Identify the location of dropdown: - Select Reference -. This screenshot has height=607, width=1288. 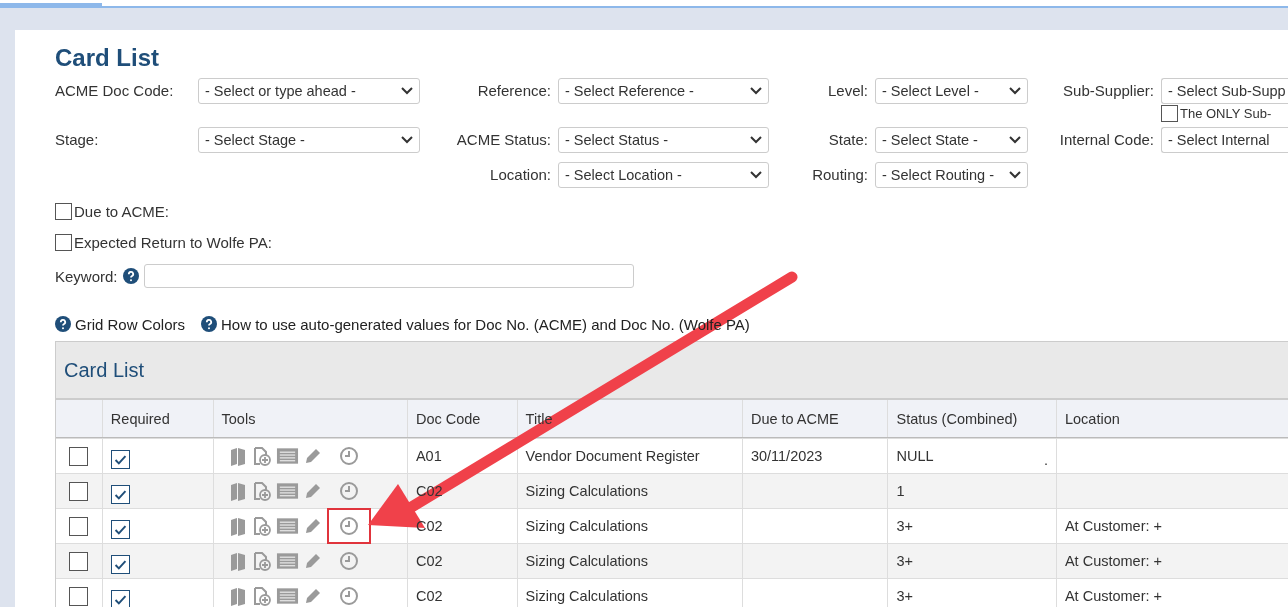
(663, 91).